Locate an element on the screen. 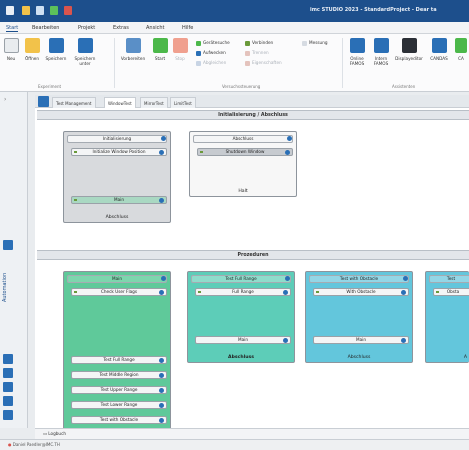 Image resolution: width=469 pixels, height=450 pixels. step-obstacle-partial: Obsta is located at coordinates (451, 292).